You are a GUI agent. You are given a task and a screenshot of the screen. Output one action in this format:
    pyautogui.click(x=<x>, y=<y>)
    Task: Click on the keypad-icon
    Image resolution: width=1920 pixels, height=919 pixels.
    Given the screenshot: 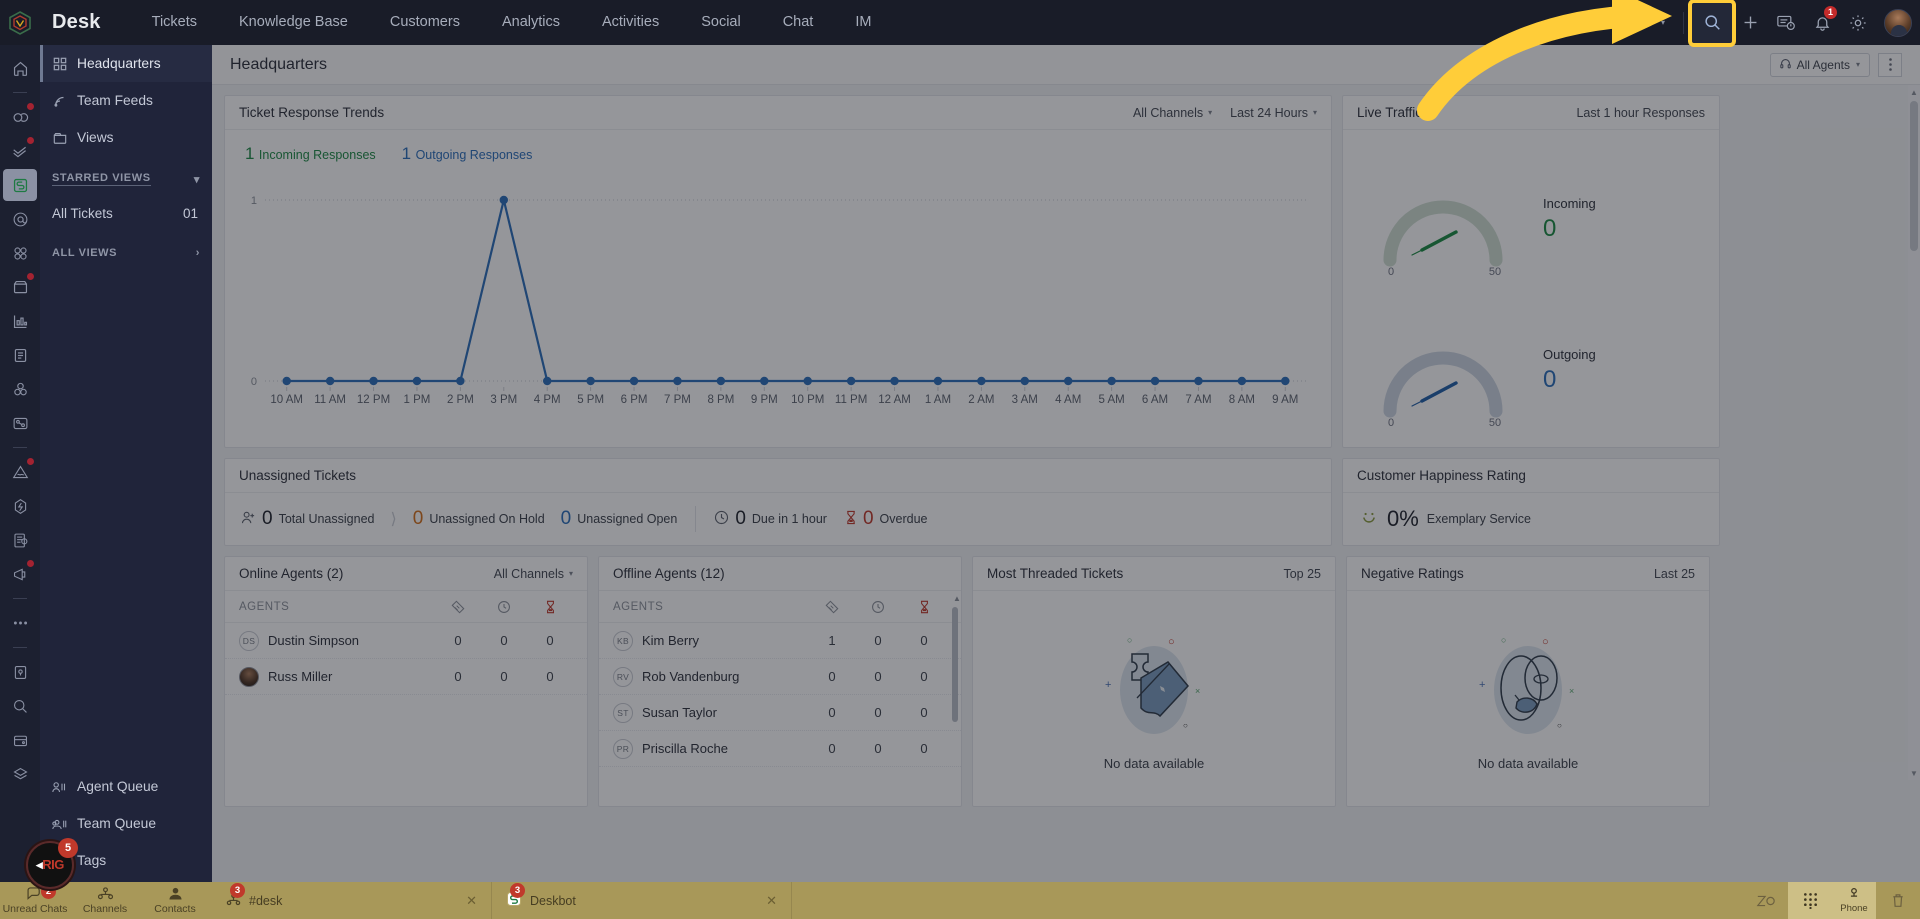 What is the action you would take?
    pyautogui.click(x=1810, y=900)
    